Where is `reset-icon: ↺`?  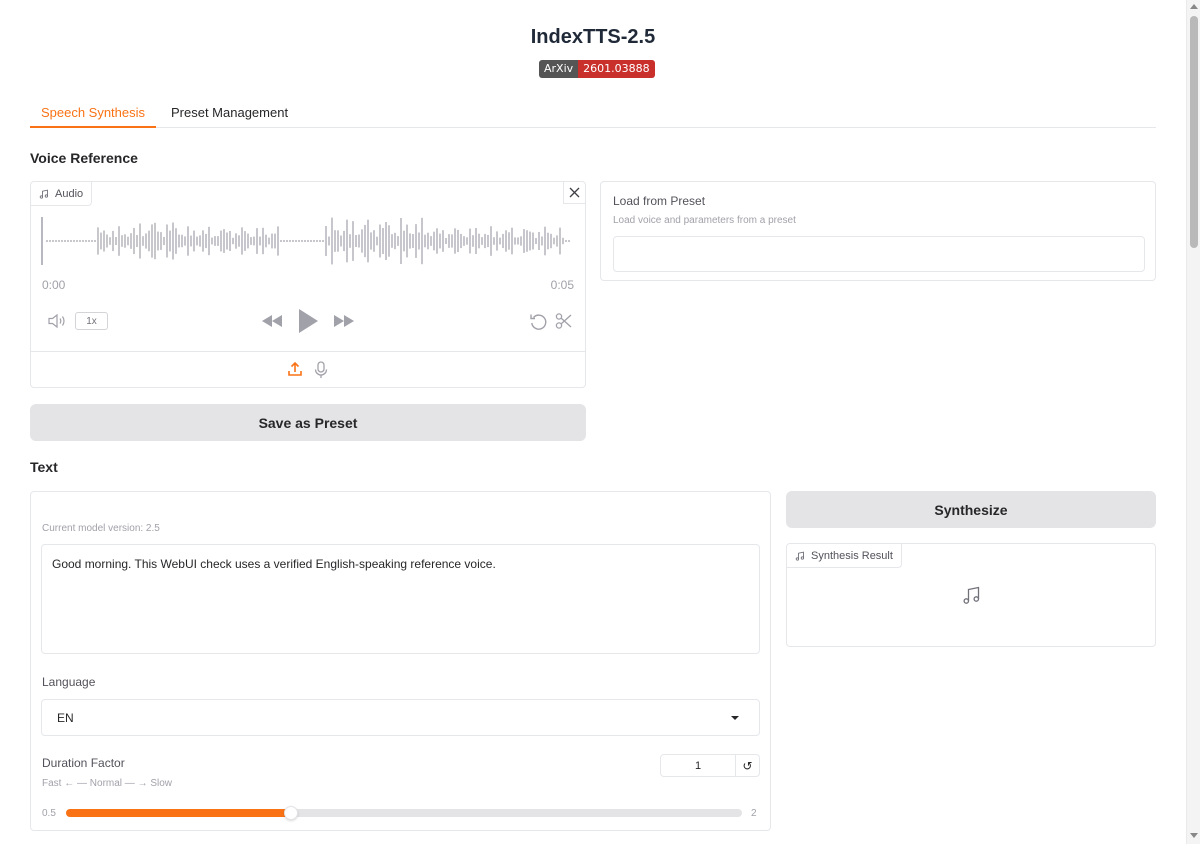 reset-icon: ↺ is located at coordinates (747, 765).